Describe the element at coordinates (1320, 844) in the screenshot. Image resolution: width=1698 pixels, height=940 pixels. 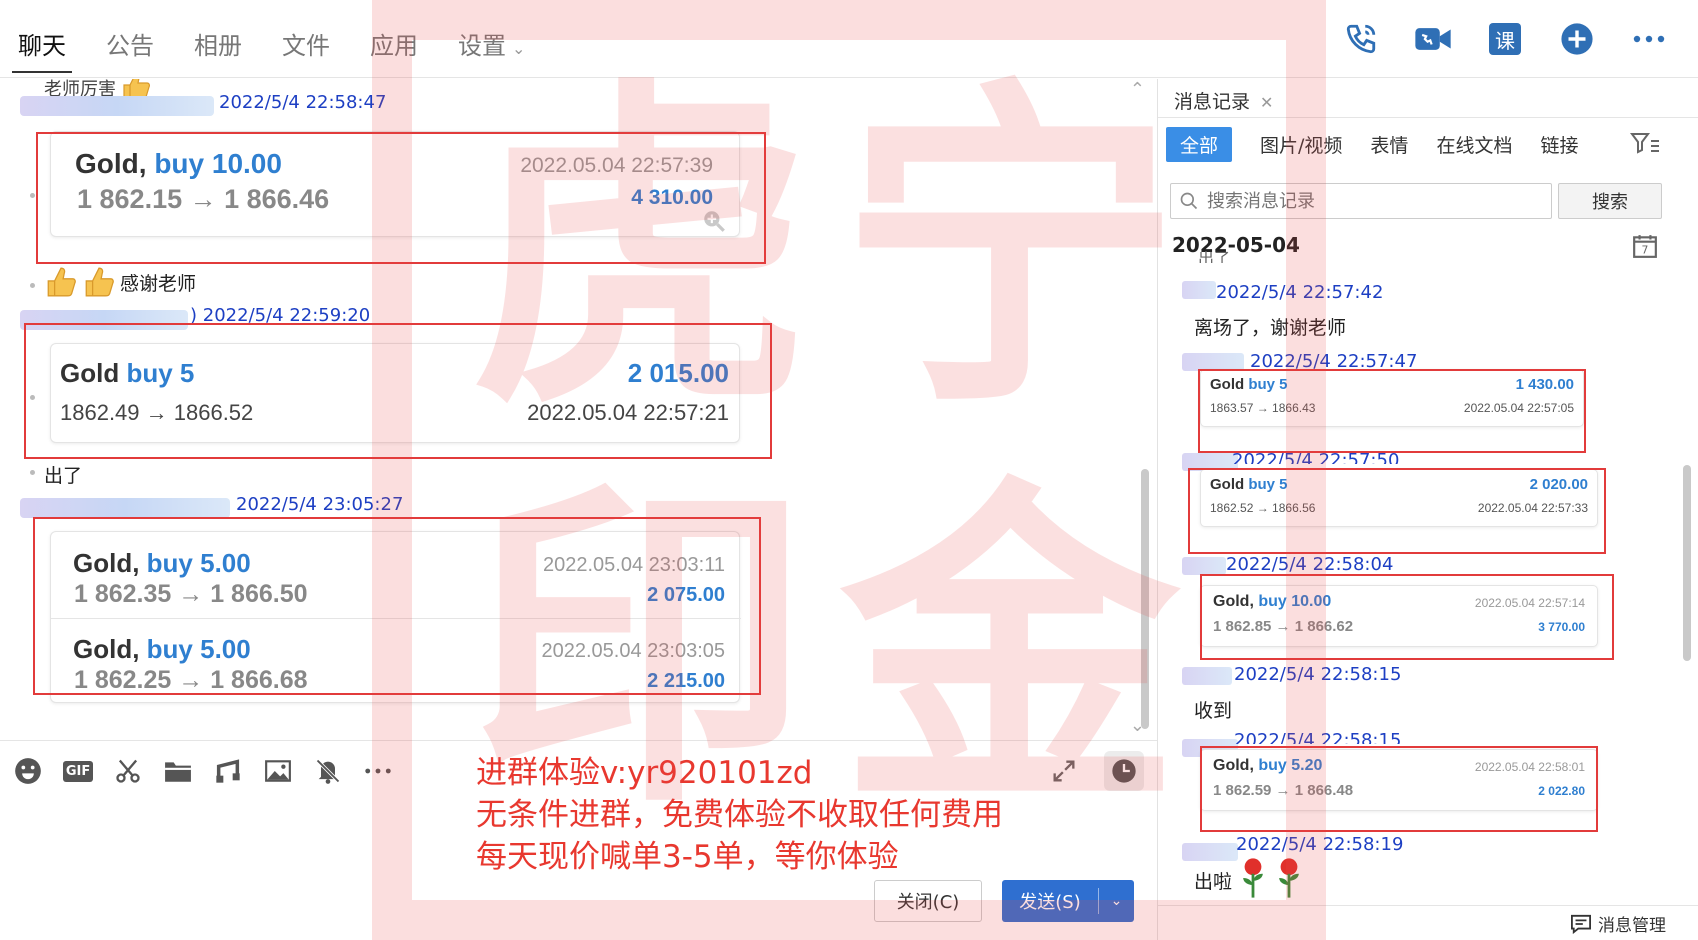
I see `history-timestamp: 2022/5/4 22:58:19` at that location.